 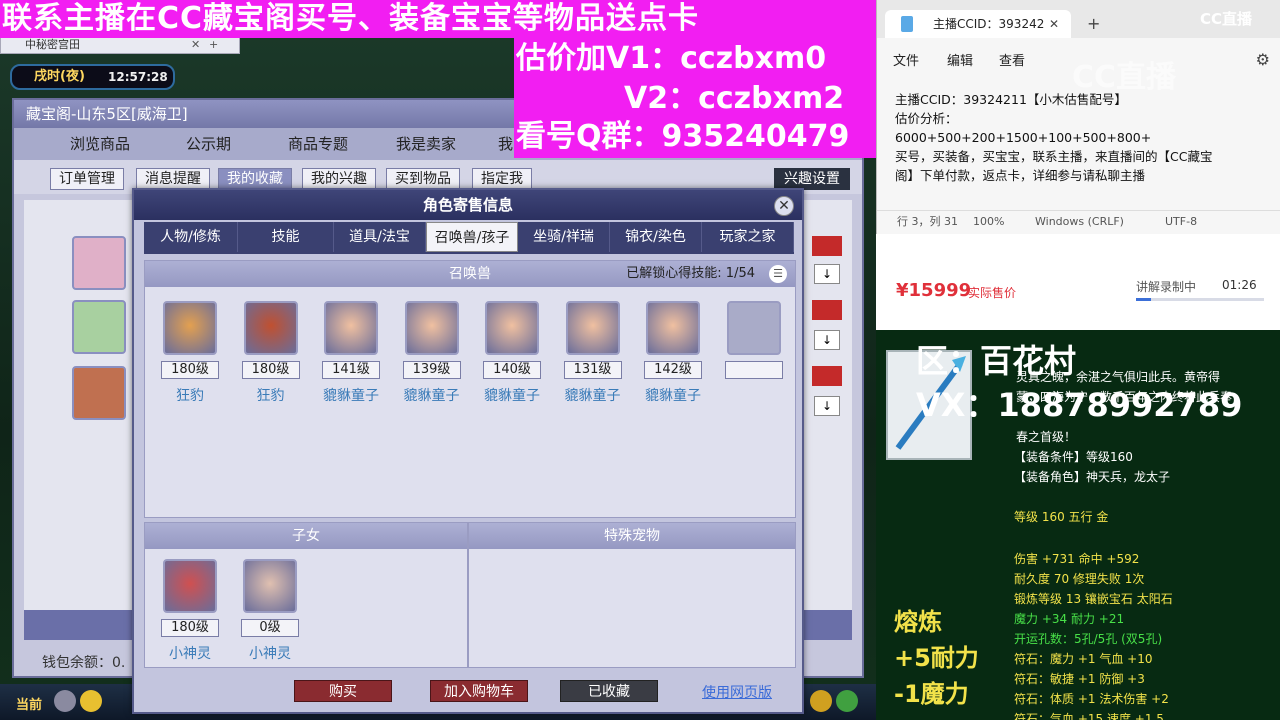 What do you see at coordinates (931, 694) in the screenshot?
I see `smelt-line: -1魔力` at bounding box center [931, 694].